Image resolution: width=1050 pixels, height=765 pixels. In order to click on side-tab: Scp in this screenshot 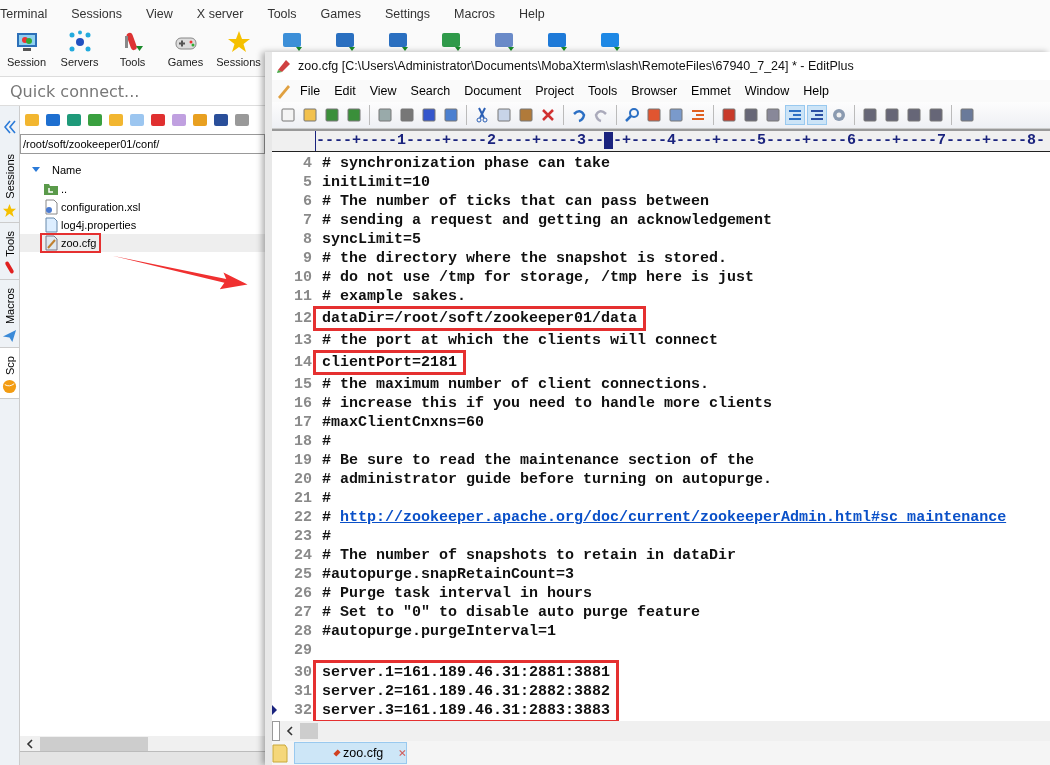, I will do `click(9, 374)`.